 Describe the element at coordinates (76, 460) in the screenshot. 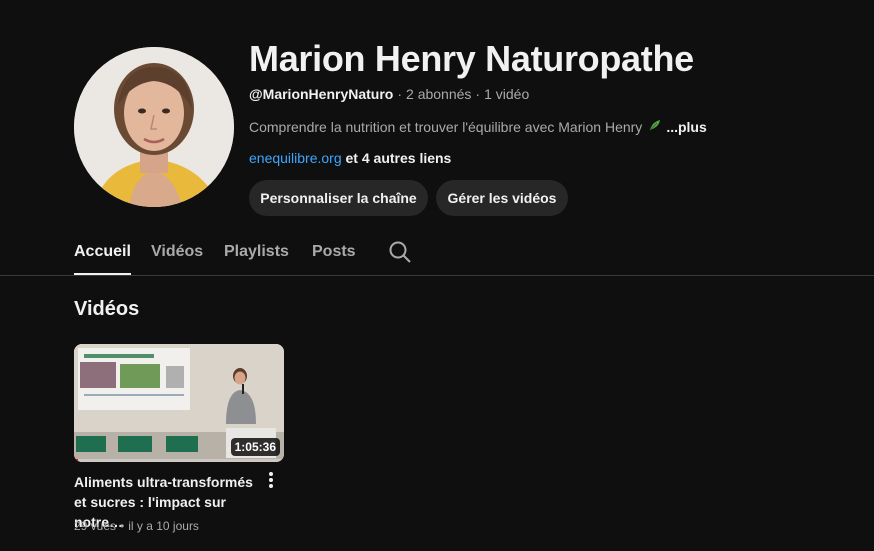

I see `watch-progress-bar` at that location.